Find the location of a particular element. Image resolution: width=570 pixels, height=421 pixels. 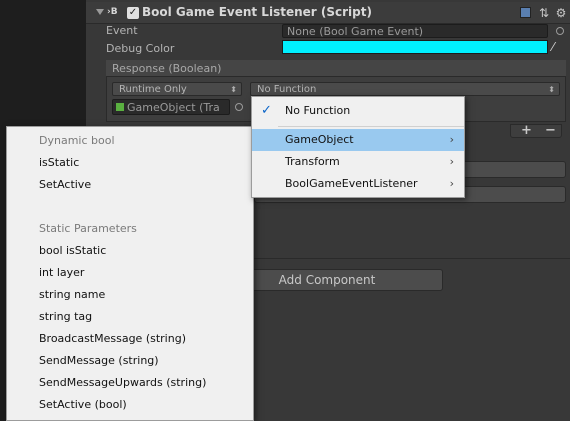

response-title: Response (Boolean) is located at coordinates (336, 68).